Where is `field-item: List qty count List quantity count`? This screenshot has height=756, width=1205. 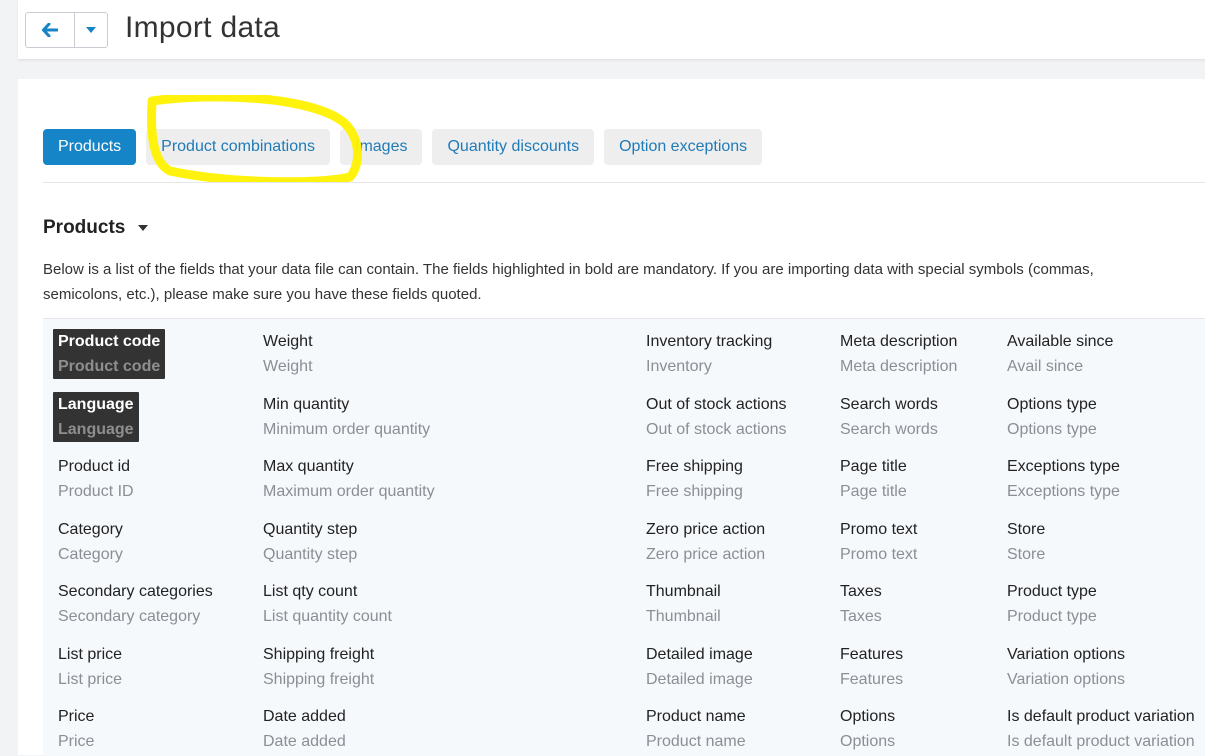
field-item: List qty count List quantity count is located at coordinates (327, 604).